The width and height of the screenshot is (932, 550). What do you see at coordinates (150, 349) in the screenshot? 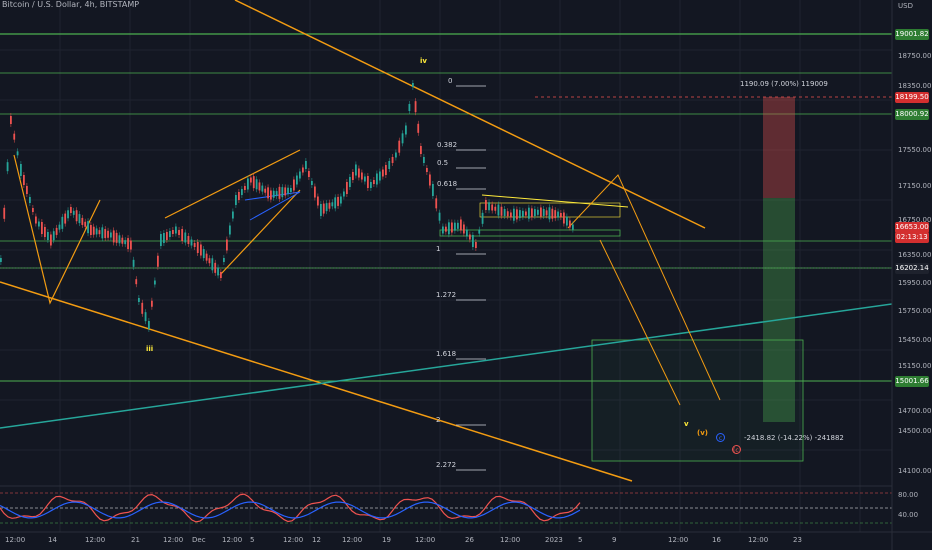
I see `wave-label-iii: iii` at bounding box center [150, 349].